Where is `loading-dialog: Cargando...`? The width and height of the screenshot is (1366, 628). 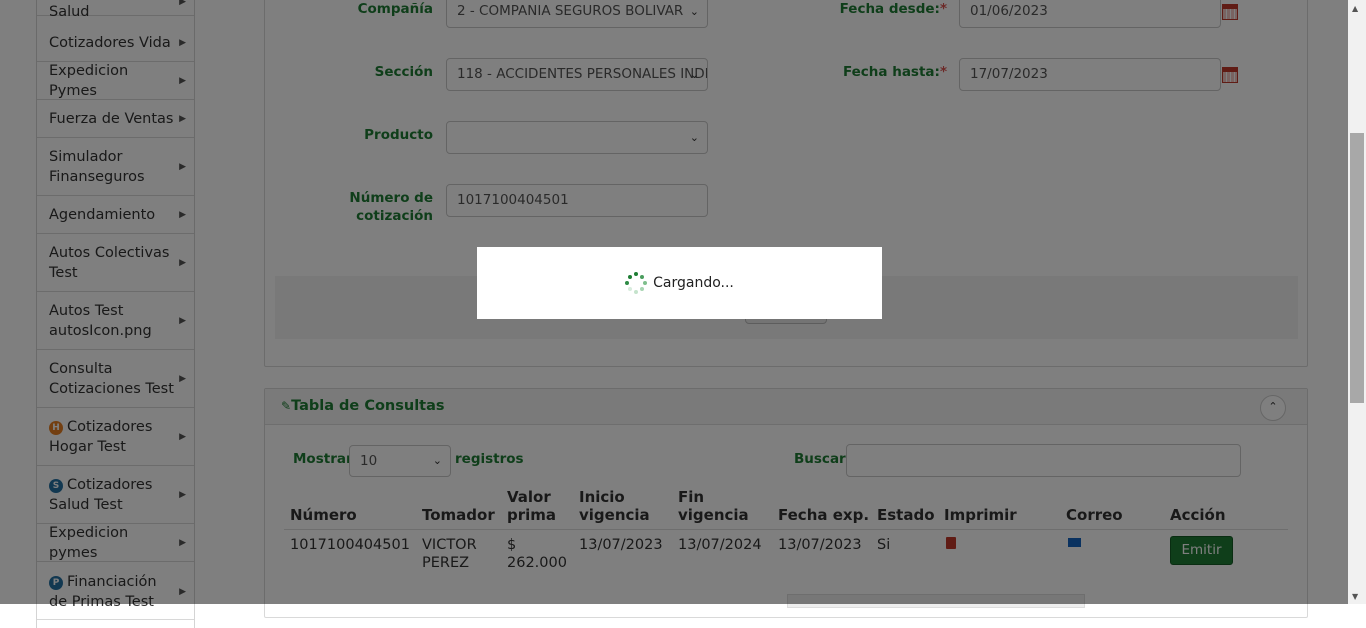 loading-dialog: Cargando... is located at coordinates (679, 283).